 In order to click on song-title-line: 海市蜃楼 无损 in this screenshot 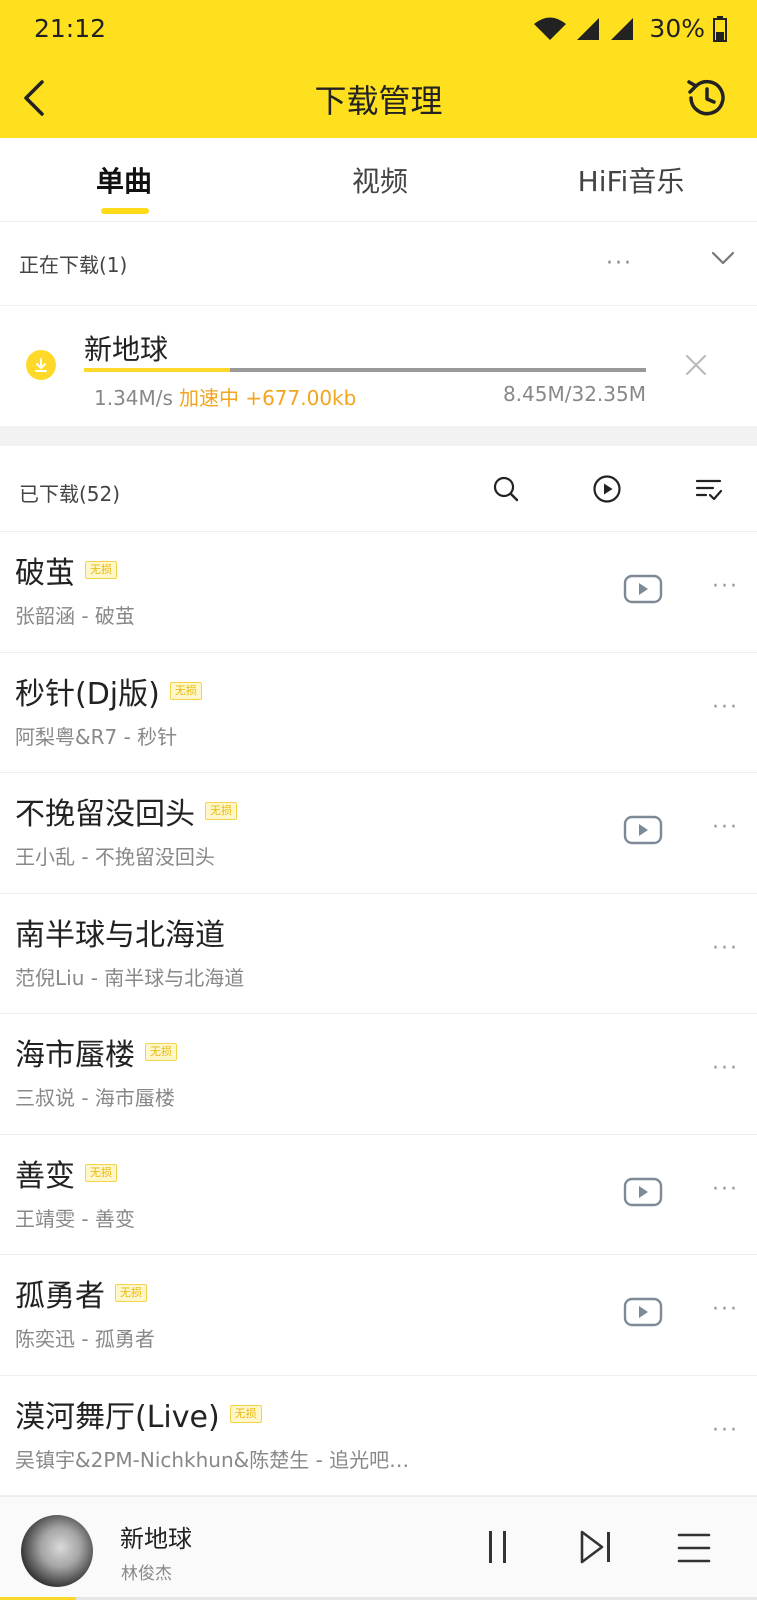, I will do `click(96, 1052)`.